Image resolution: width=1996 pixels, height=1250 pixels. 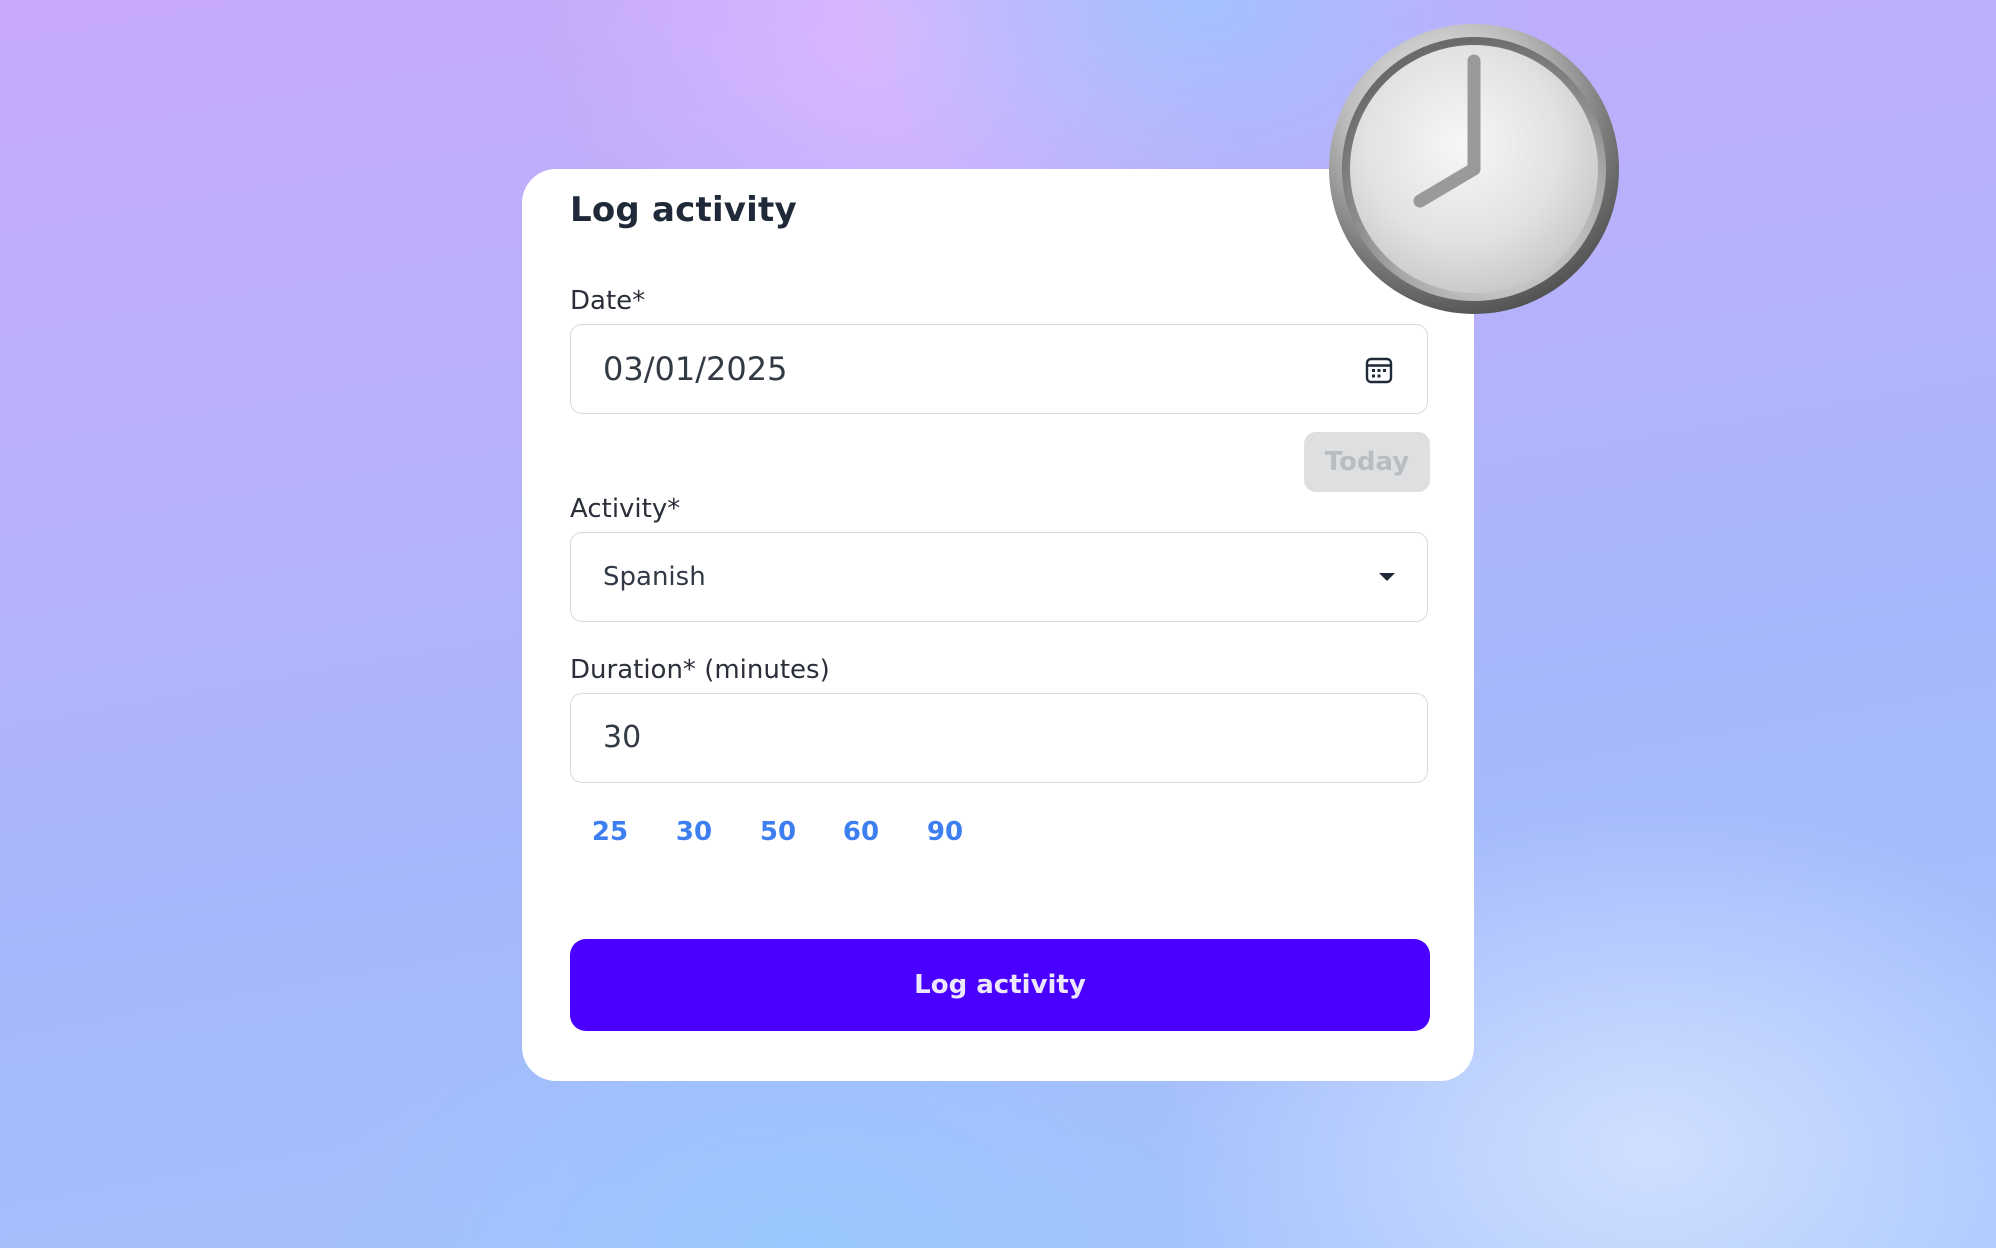 What do you see at coordinates (695, 369) in the screenshot?
I see `date-value: 03/01/2025` at bounding box center [695, 369].